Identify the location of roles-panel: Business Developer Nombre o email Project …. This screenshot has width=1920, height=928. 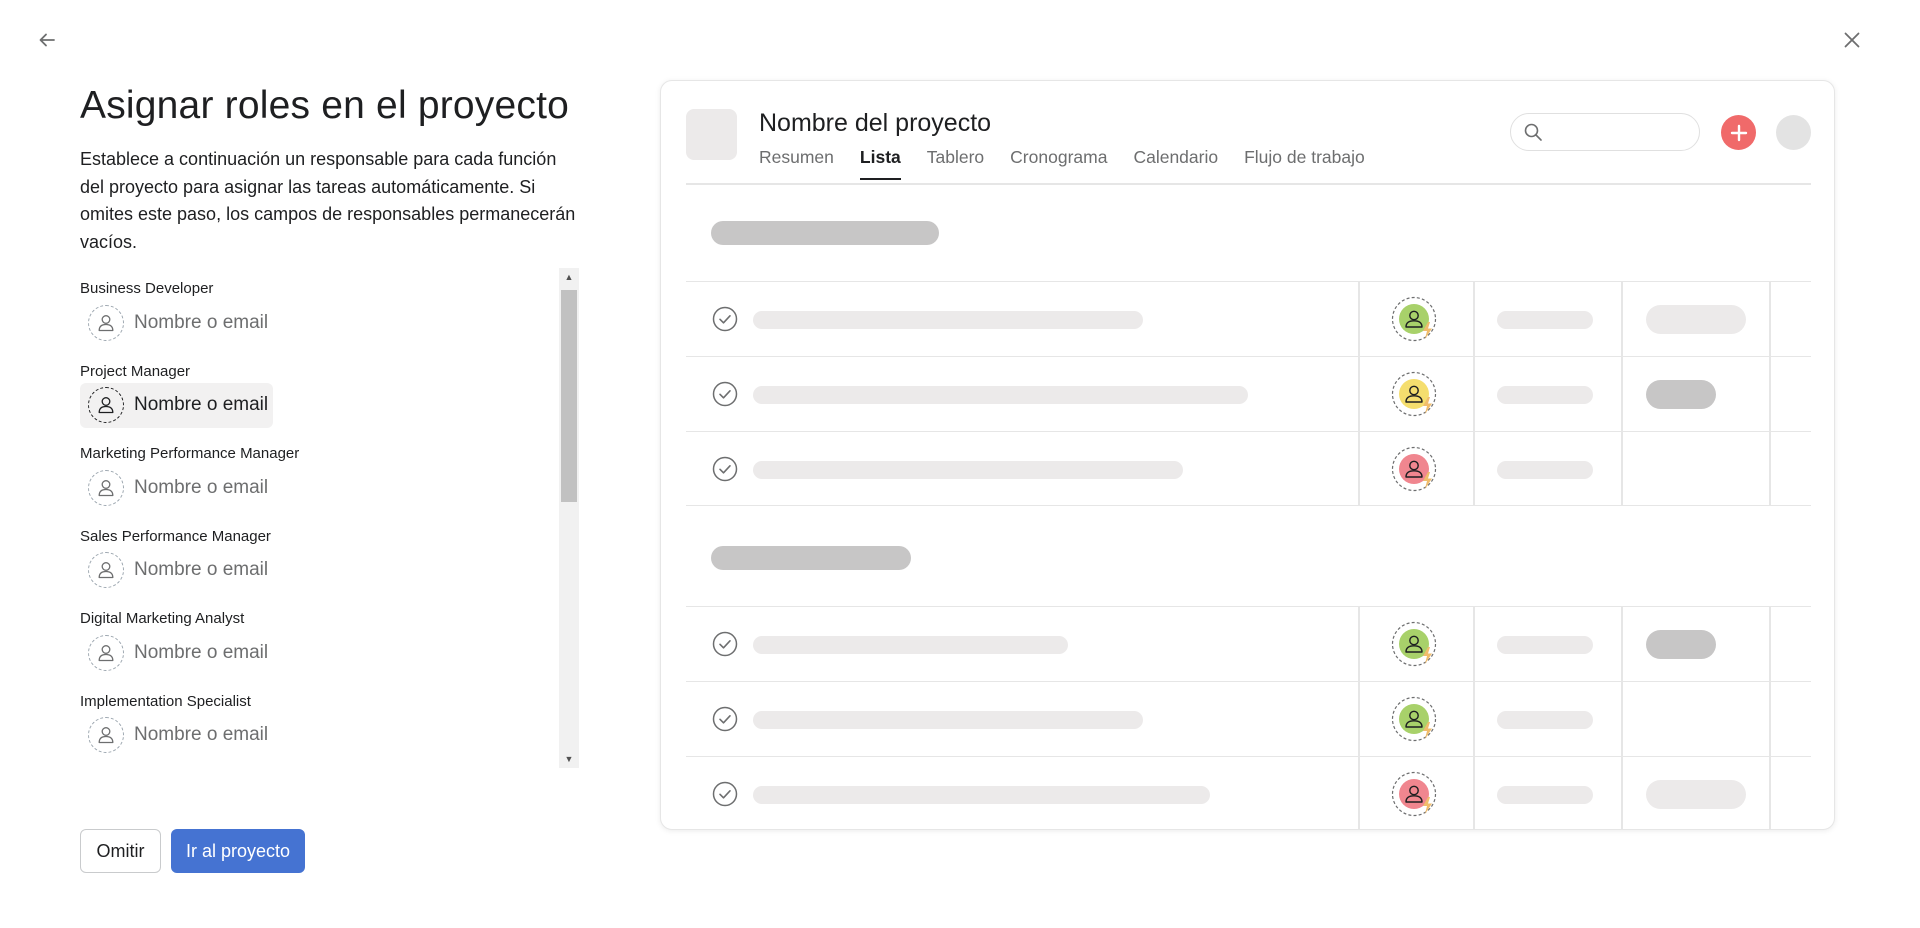
(330, 518).